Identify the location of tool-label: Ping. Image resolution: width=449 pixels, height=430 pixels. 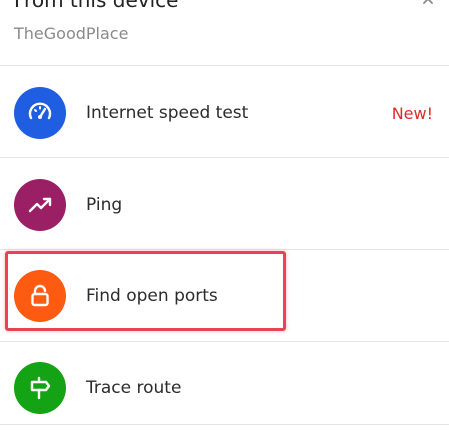
(104, 205).